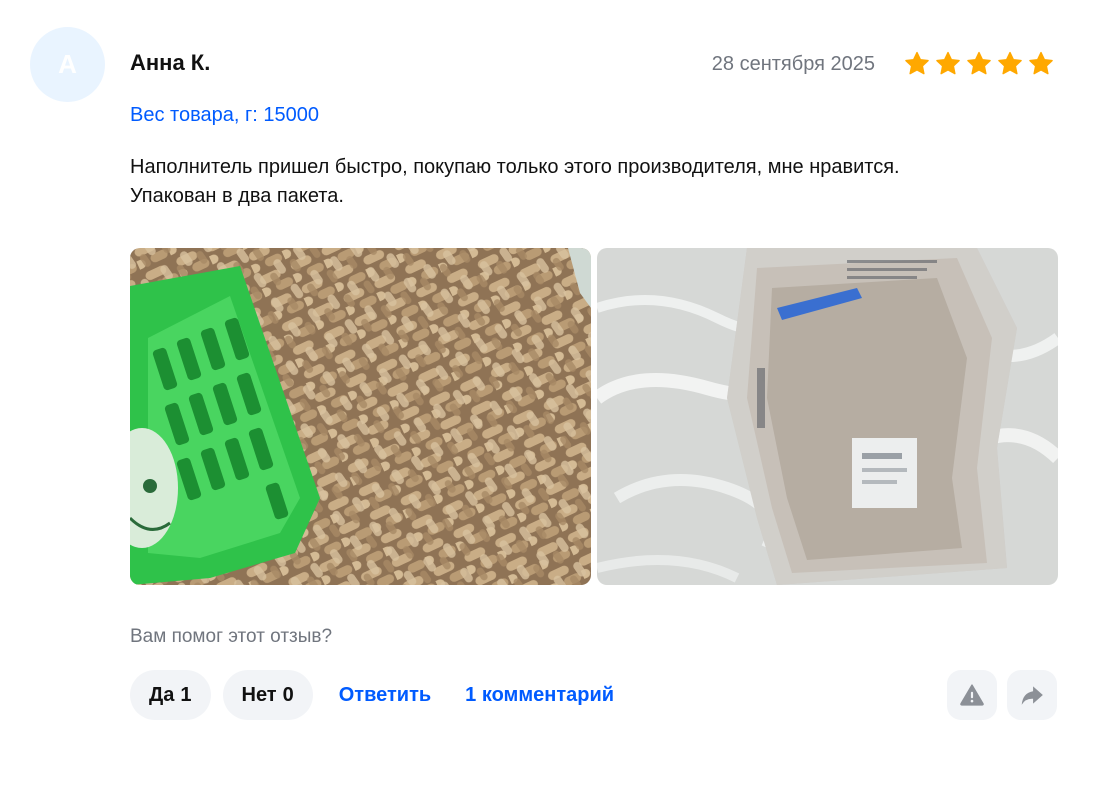  What do you see at coordinates (170, 63) in the screenshot?
I see `author-name: Анна К.` at bounding box center [170, 63].